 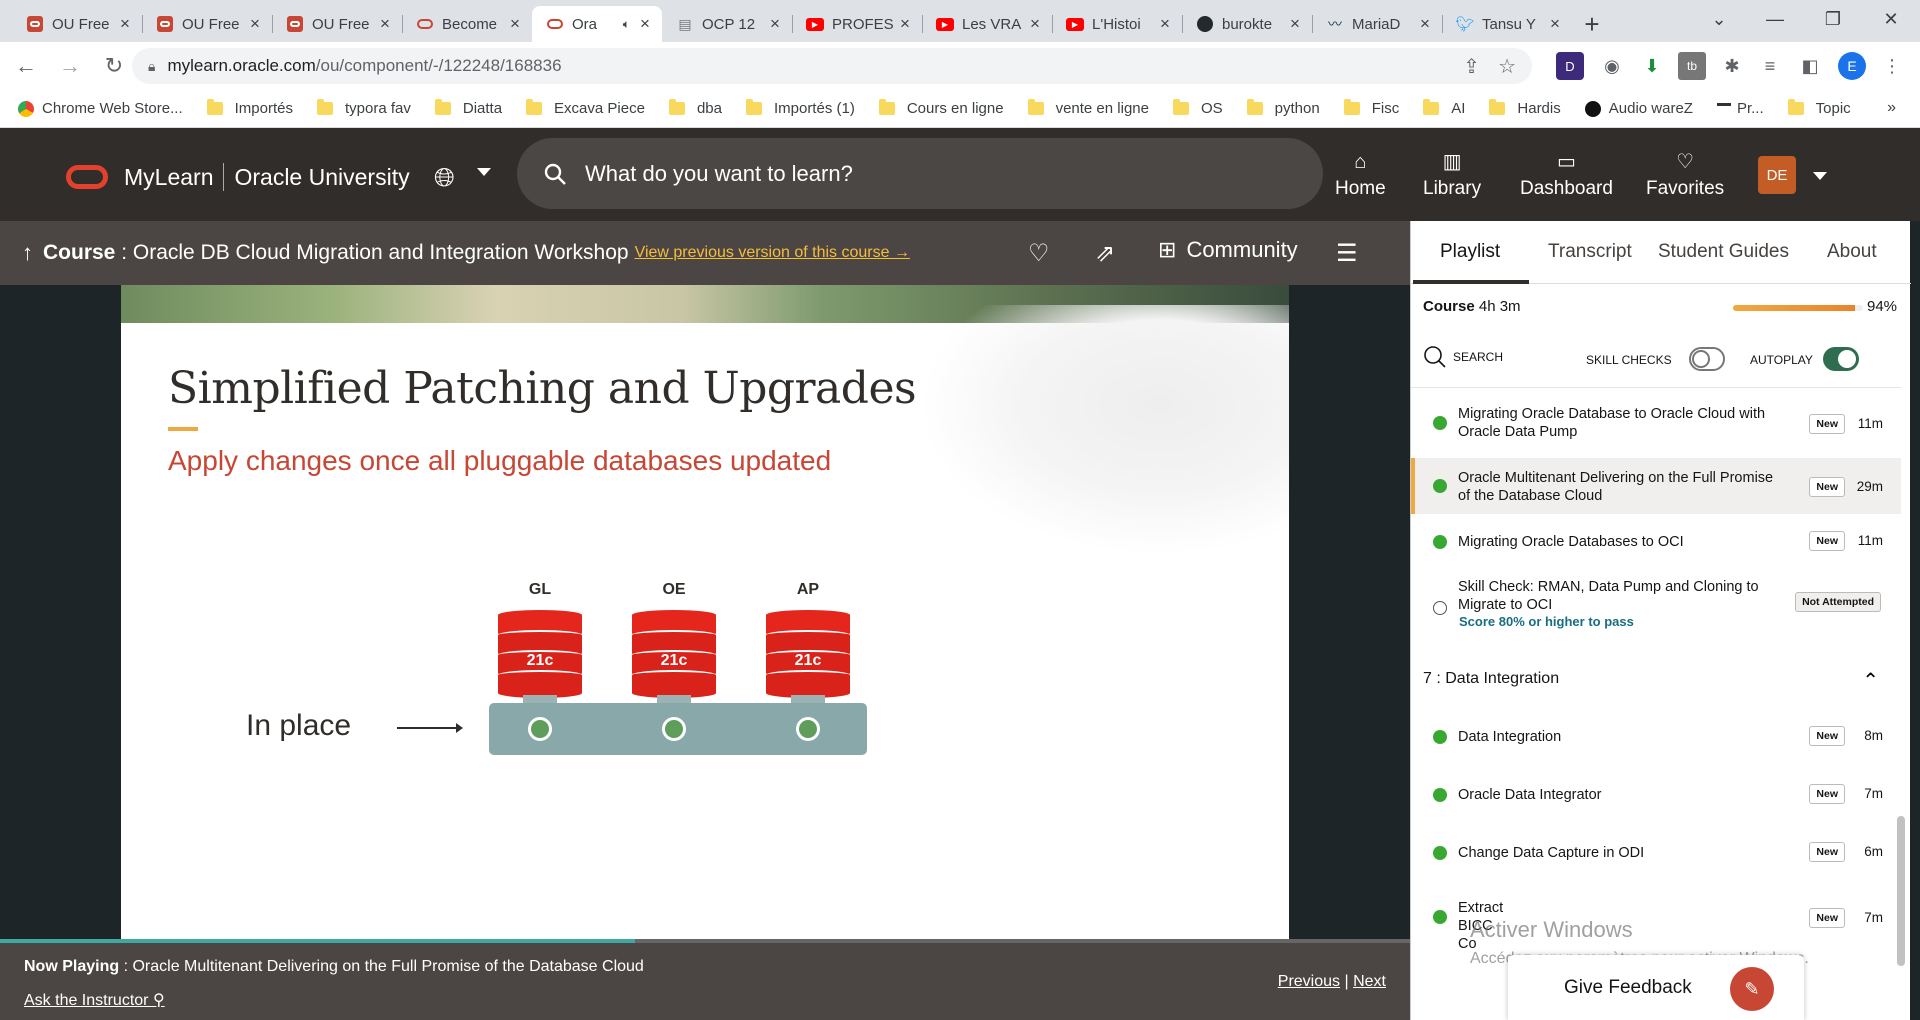 I want to click on tab-student-guides: Student Guides, so click(x=1723, y=252).